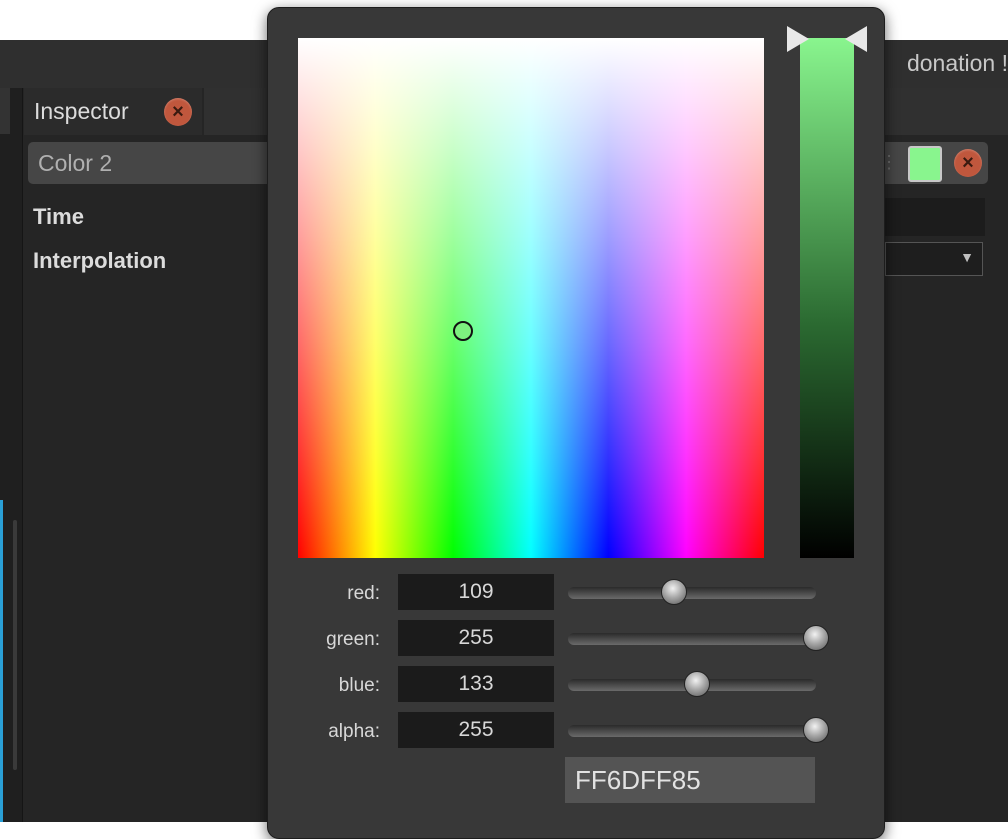 The width and height of the screenshot is (1008, 839). What do you see at coordinates (100, 260) in the screenshot?
I see `property-interpolation-label: Interpolation` at bounding box center [100, 260].